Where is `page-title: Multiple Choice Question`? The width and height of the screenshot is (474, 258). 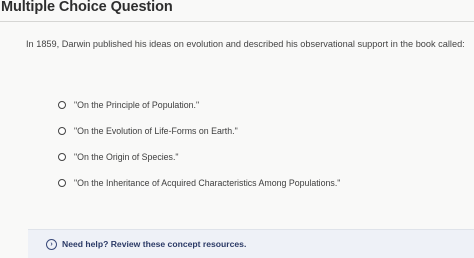
page-title: Multiple Choice Question is located at coordinates (87, 7).